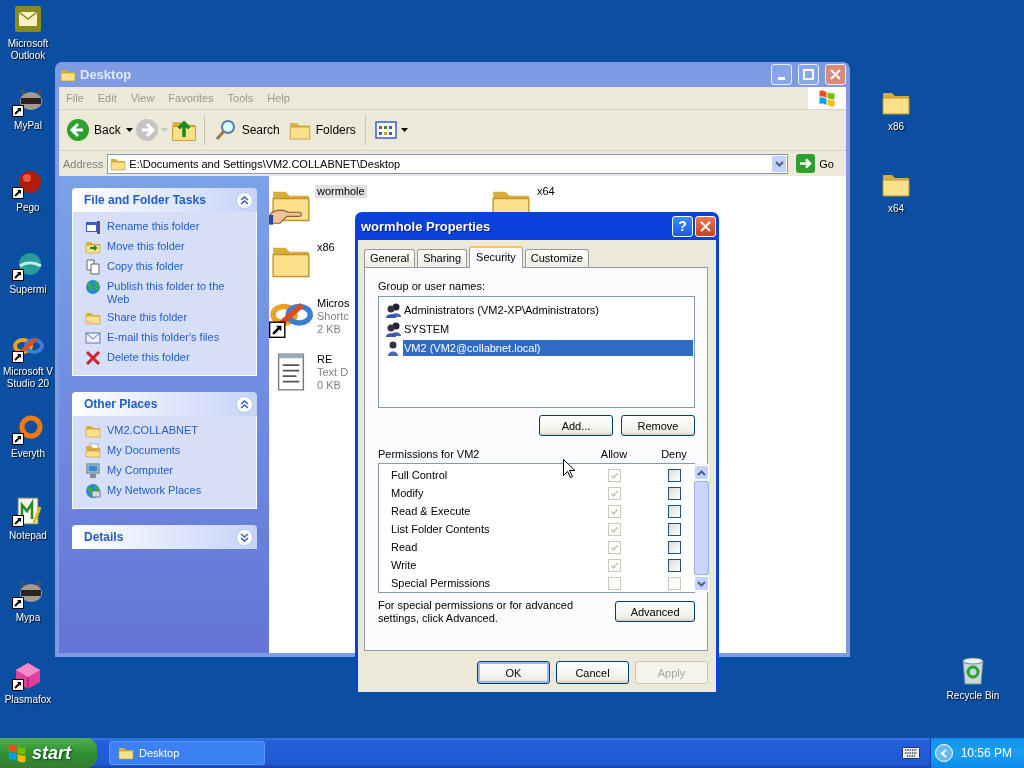  Describe the element at coordinates (177, 337) in the screenshot. I see `task-link: E-mail this folder's files` at that location.